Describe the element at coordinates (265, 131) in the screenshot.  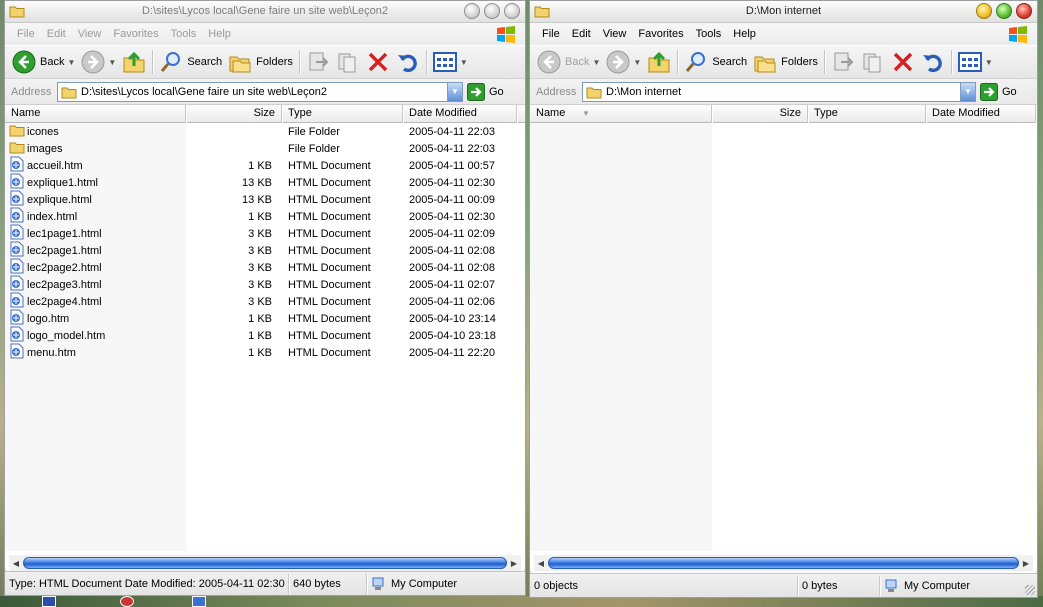
I see `file-row: icones File Folder 2005-04-11 22:03` at that location.